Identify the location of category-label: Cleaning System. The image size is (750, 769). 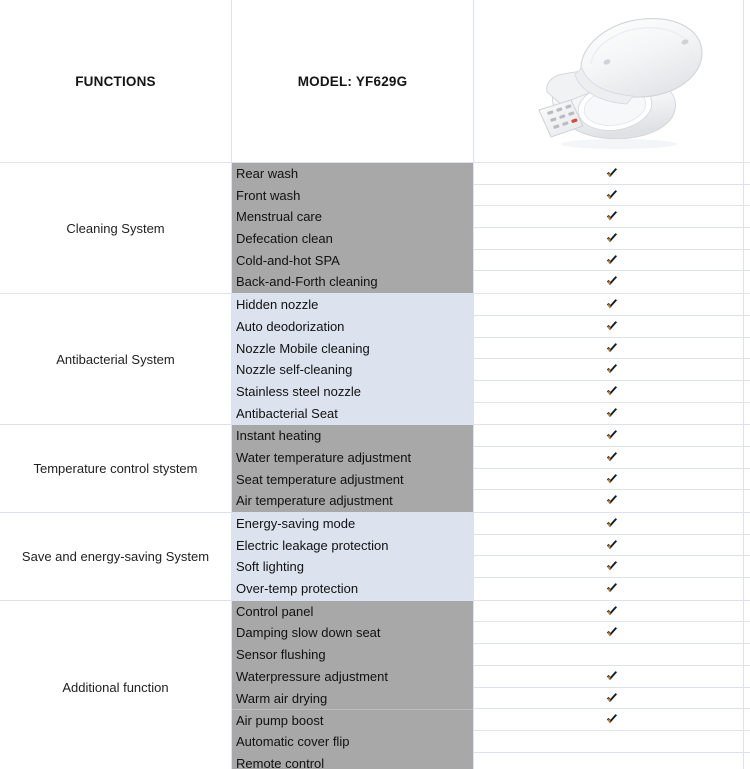
(115, 228).